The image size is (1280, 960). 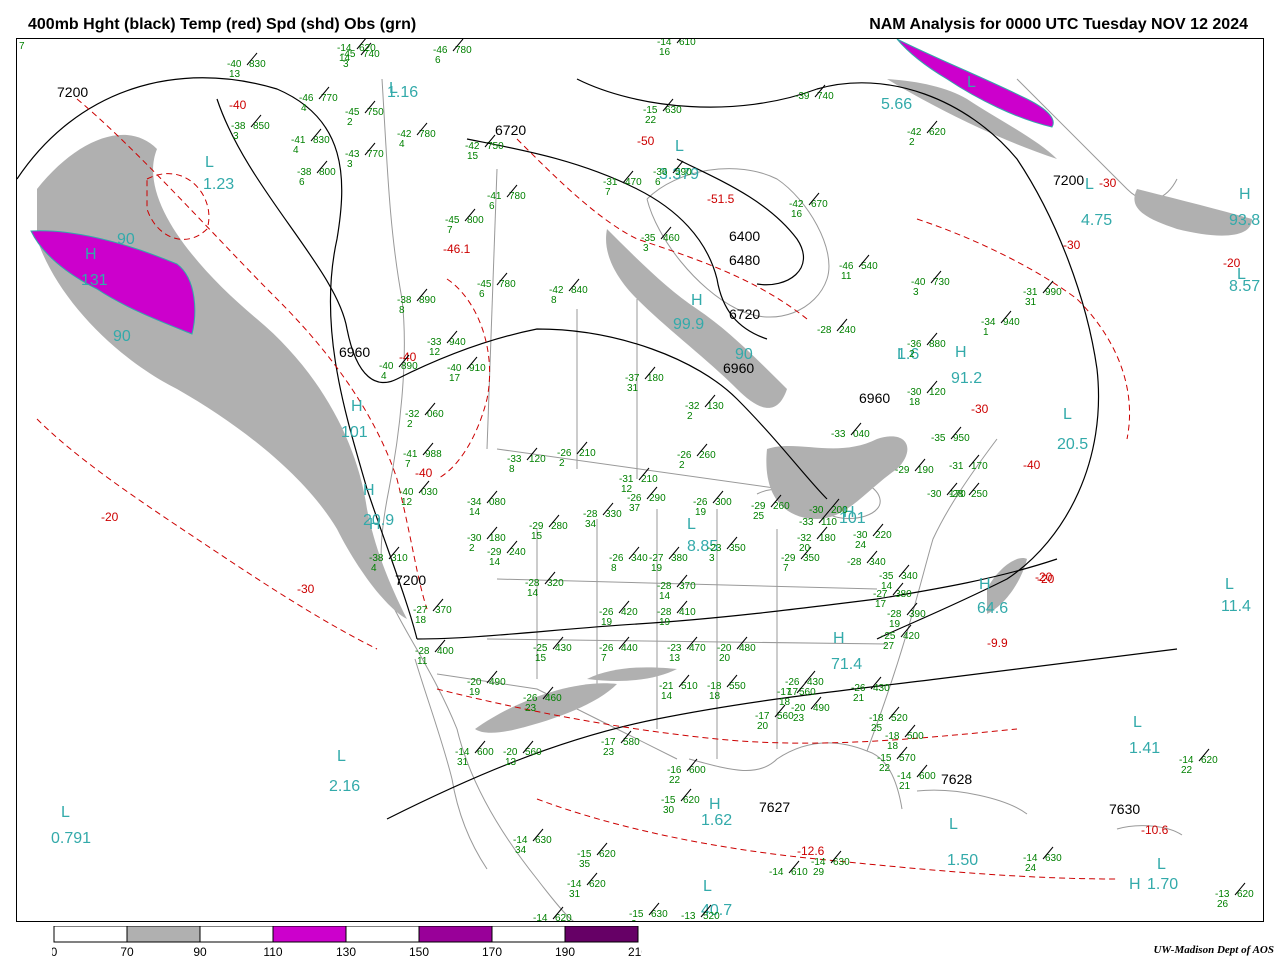 I want to click on obs-height: 670, so click(x=819, y=204).